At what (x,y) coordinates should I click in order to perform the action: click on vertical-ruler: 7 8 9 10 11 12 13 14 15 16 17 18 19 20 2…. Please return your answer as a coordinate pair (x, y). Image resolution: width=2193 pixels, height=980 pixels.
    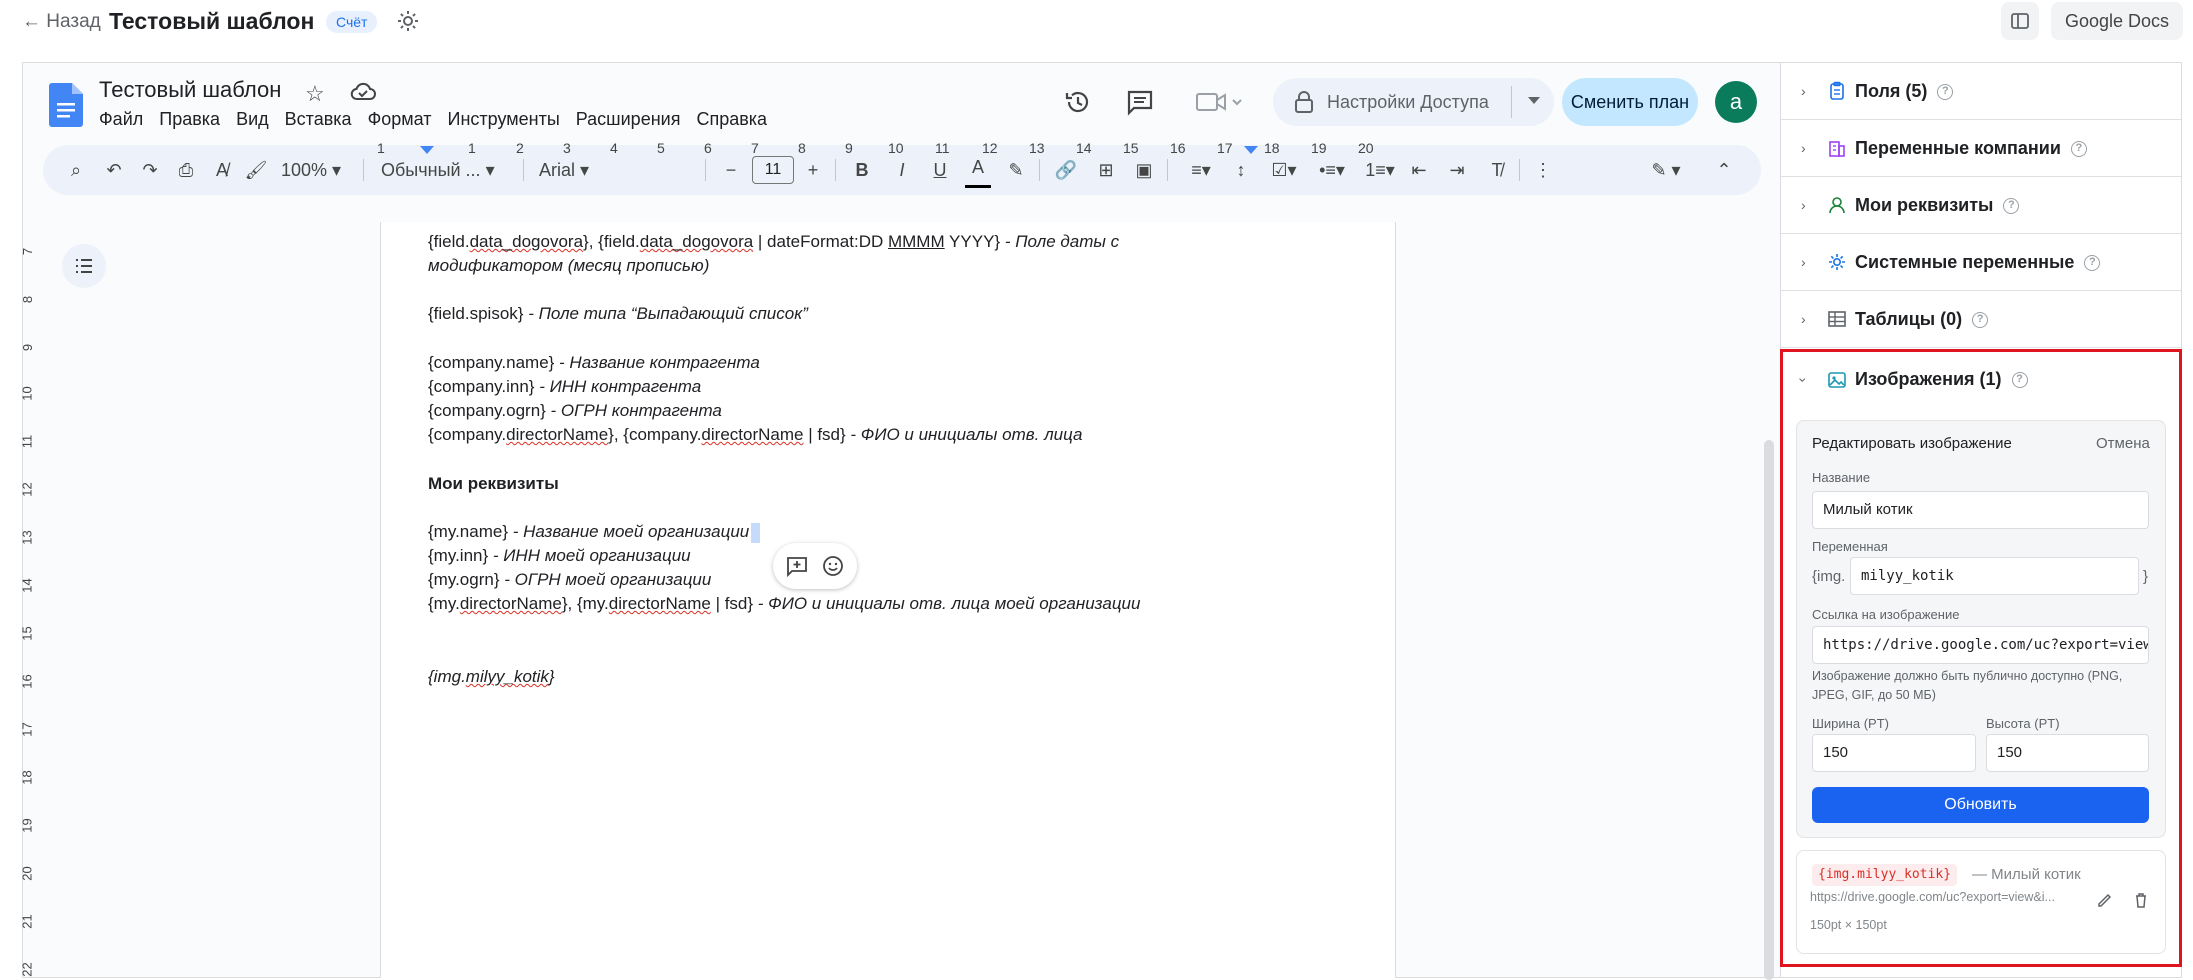
    Looking at the image, I should click on (17, 568).